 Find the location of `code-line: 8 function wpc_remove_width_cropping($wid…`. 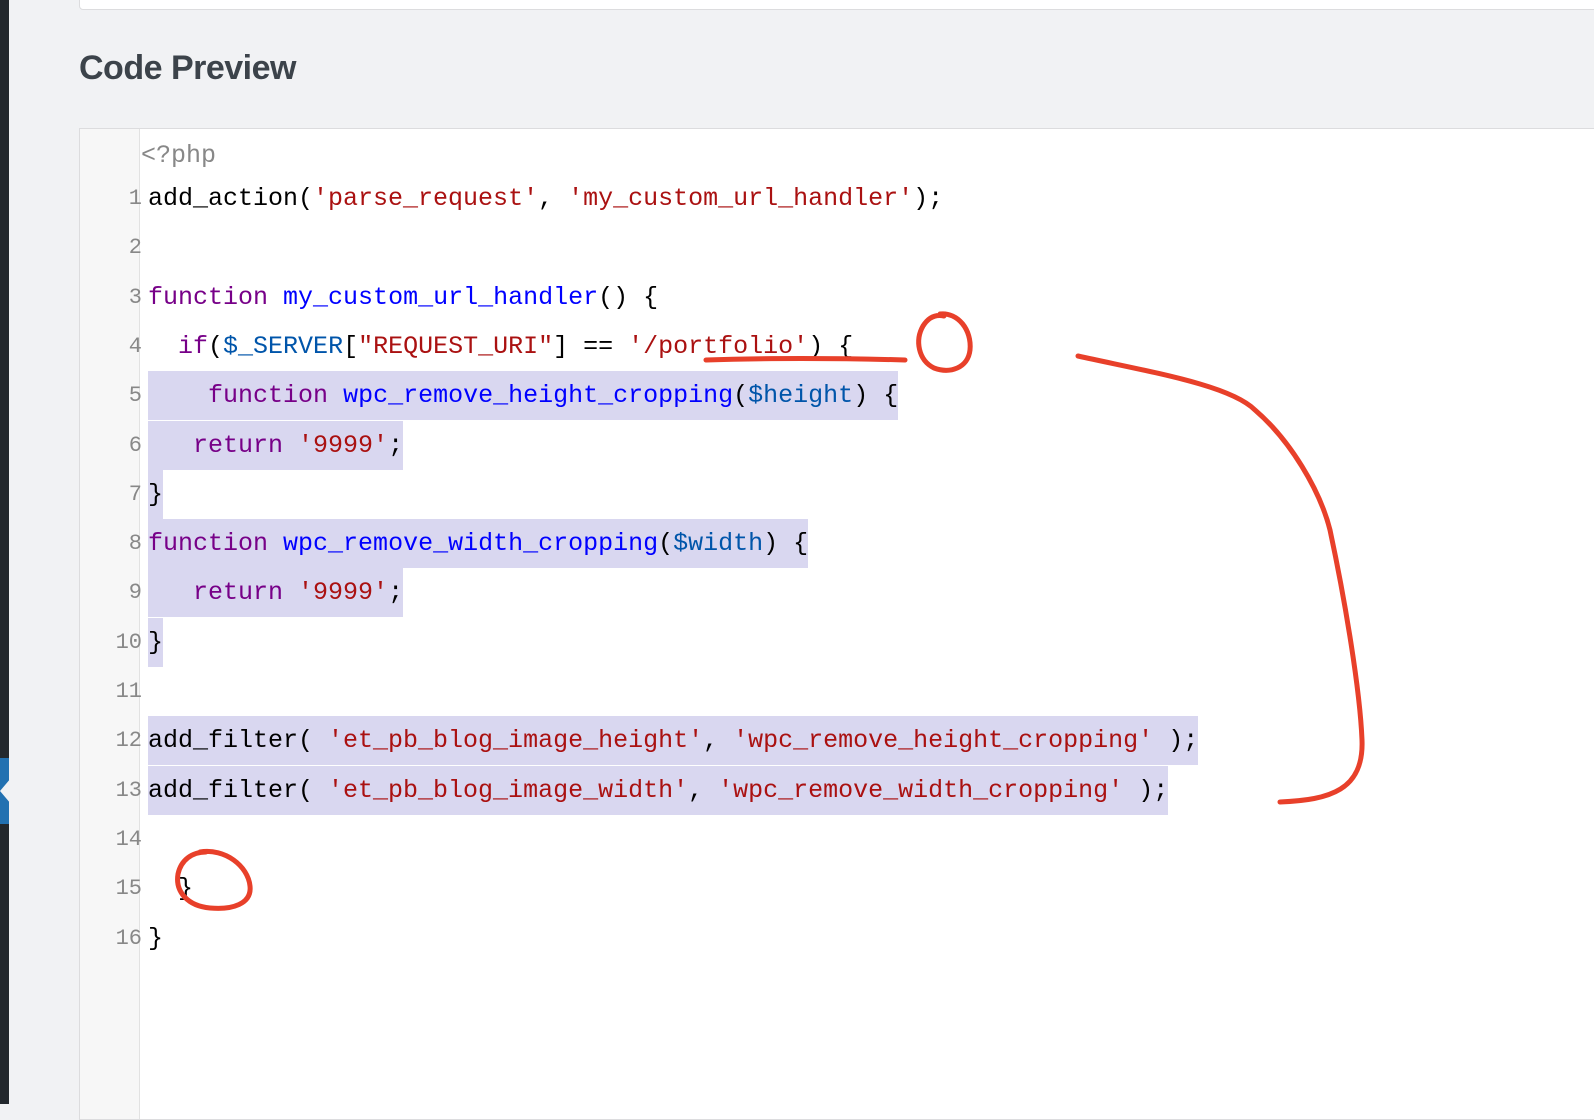

code-line: 8 function wpc_remove_width_cropping($wid… is located at coordinates (469, 544).